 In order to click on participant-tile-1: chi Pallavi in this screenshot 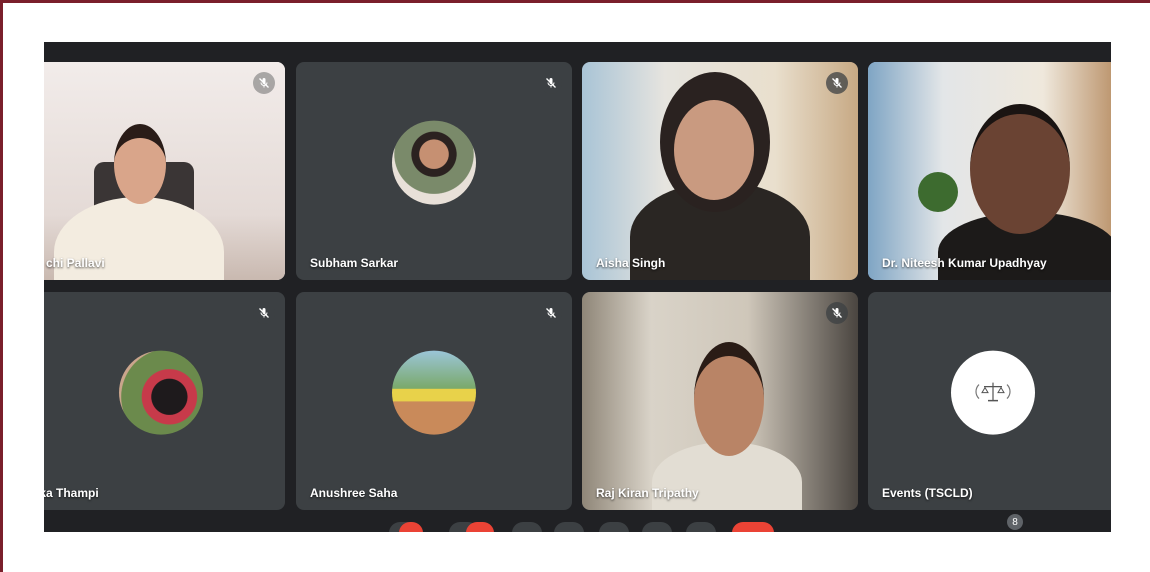, I will do `click(164, 171)`.